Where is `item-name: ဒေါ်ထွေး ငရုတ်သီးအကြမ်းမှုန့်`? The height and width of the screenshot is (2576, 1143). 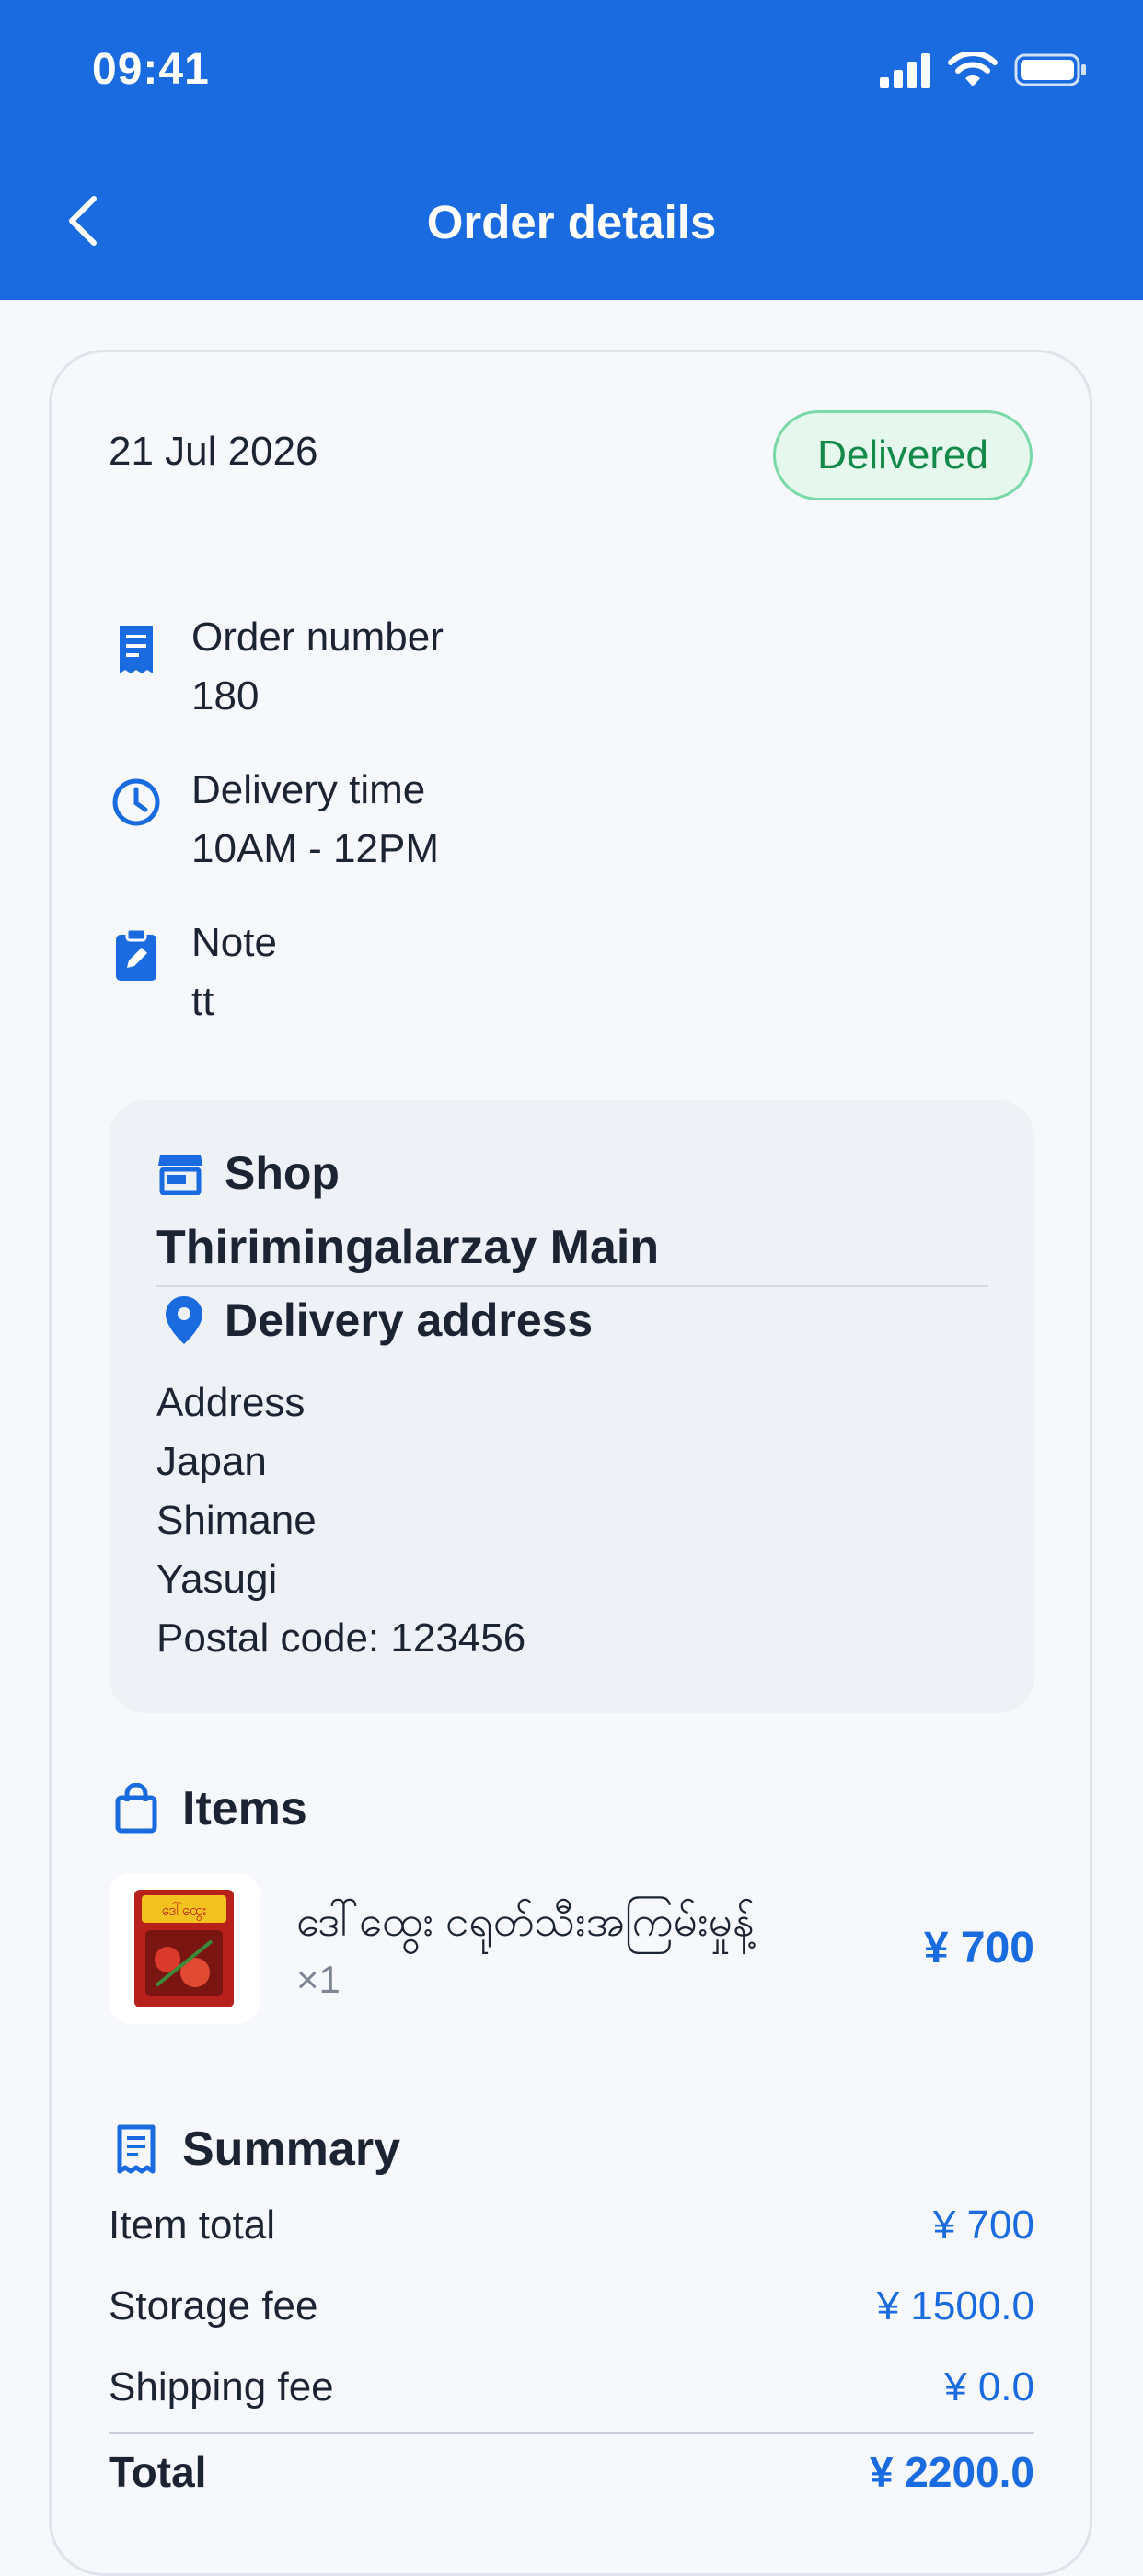 item-name: ဒေါ်ထွေး ငရုတ်သီးအကြမ်းမှုန့် is located at coordinates (525, 1921).